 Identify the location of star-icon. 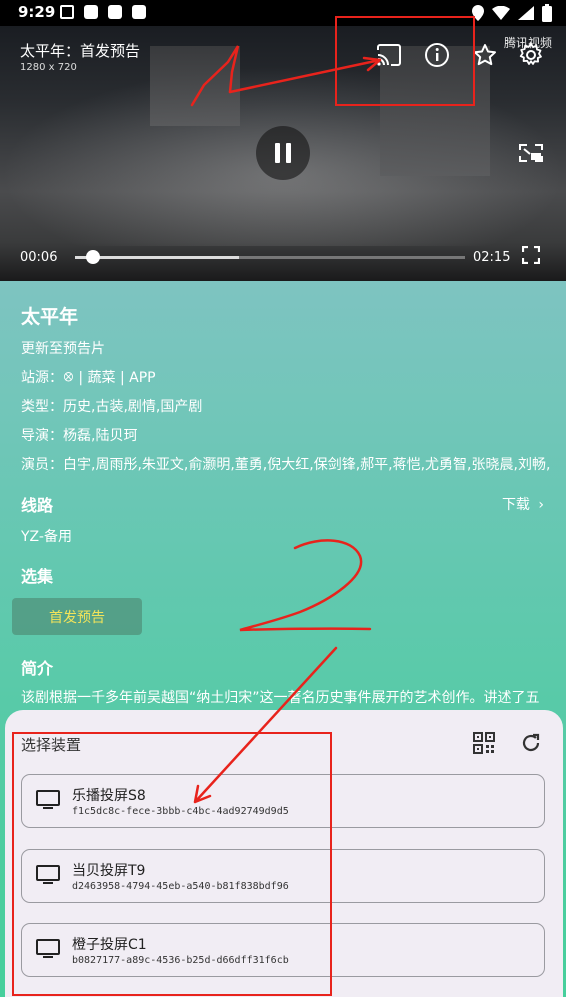
(485, 55).